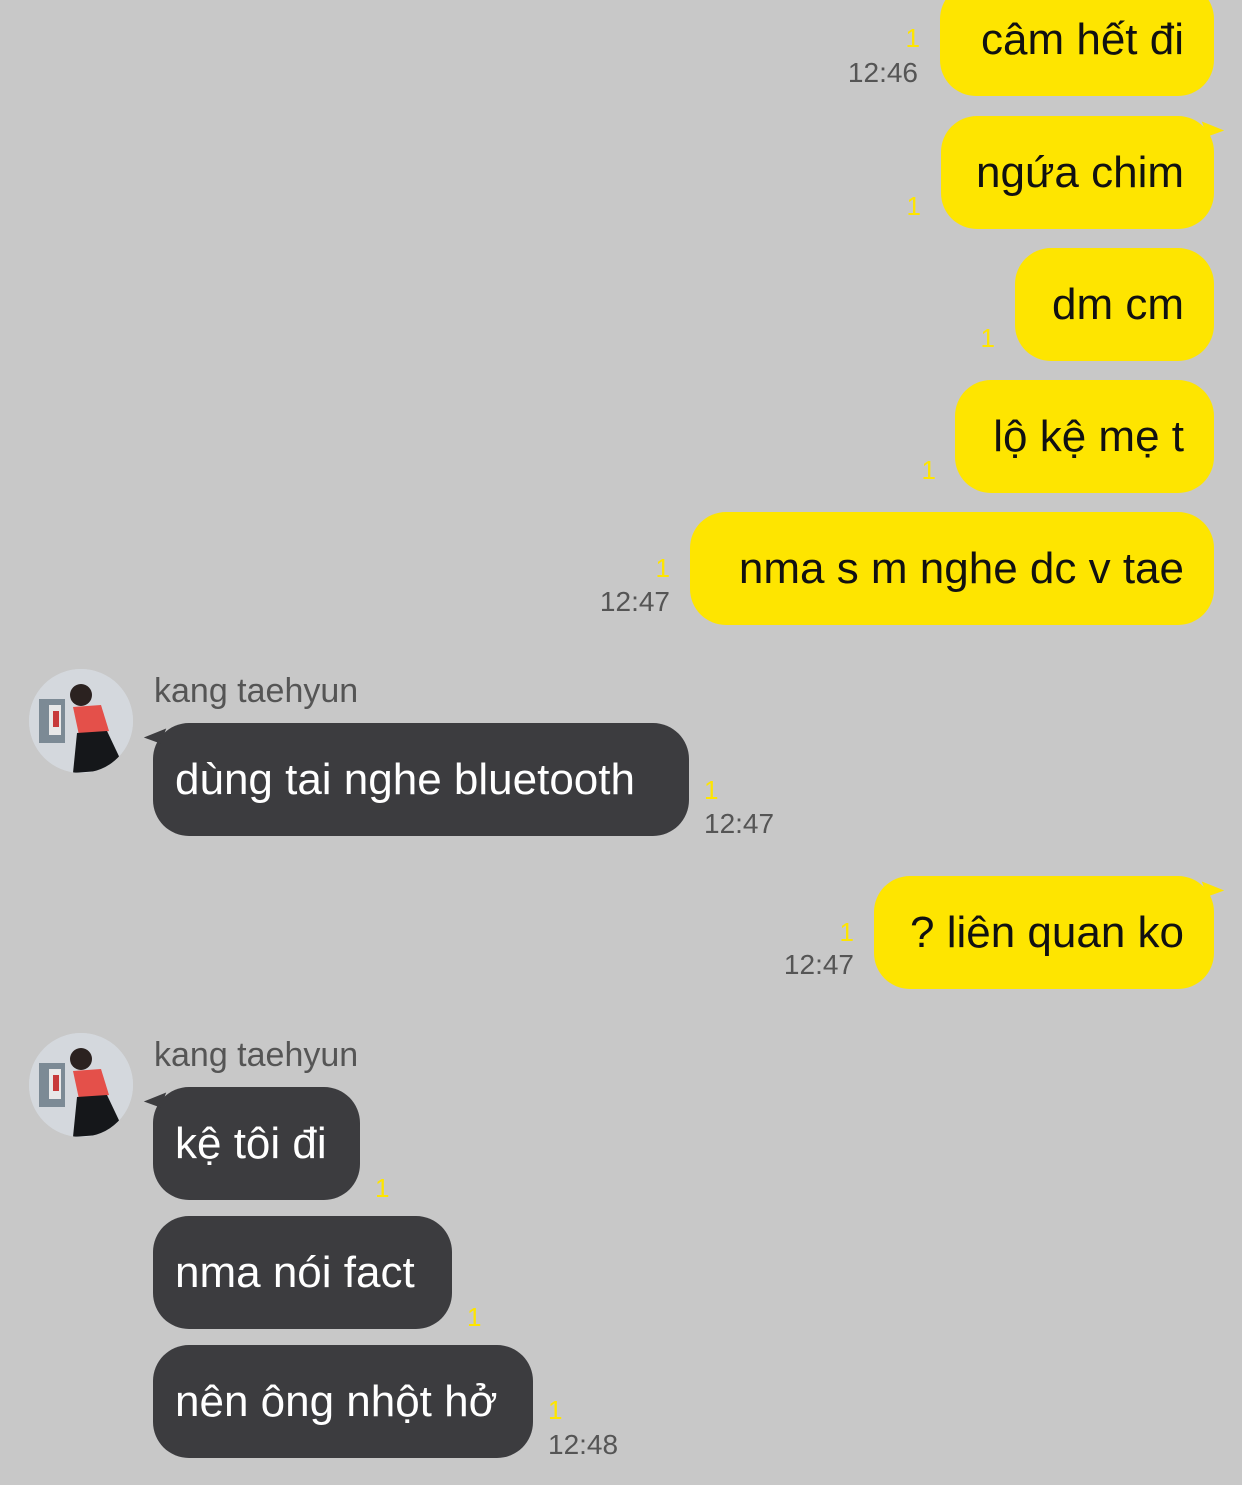  Describe the element at coordinates (256, 1143) in the screenshot. I see `incoming-message-bubble: kệ tôi đi` at that location.